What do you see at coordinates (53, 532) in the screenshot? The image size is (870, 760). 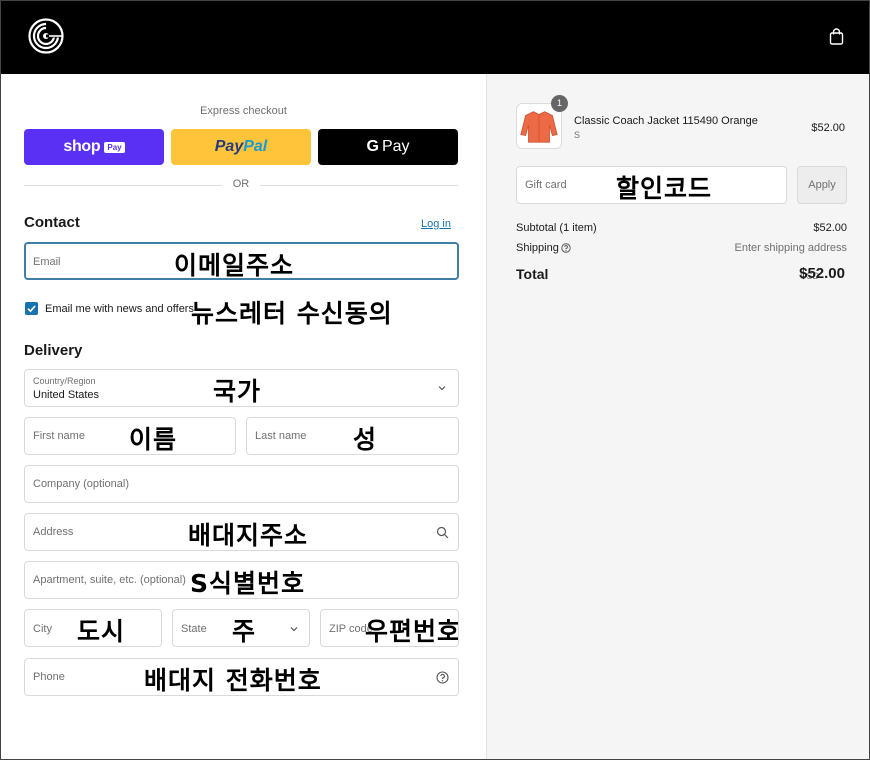 I see `address-placeholder: Address` at bounding box center [53, 532].